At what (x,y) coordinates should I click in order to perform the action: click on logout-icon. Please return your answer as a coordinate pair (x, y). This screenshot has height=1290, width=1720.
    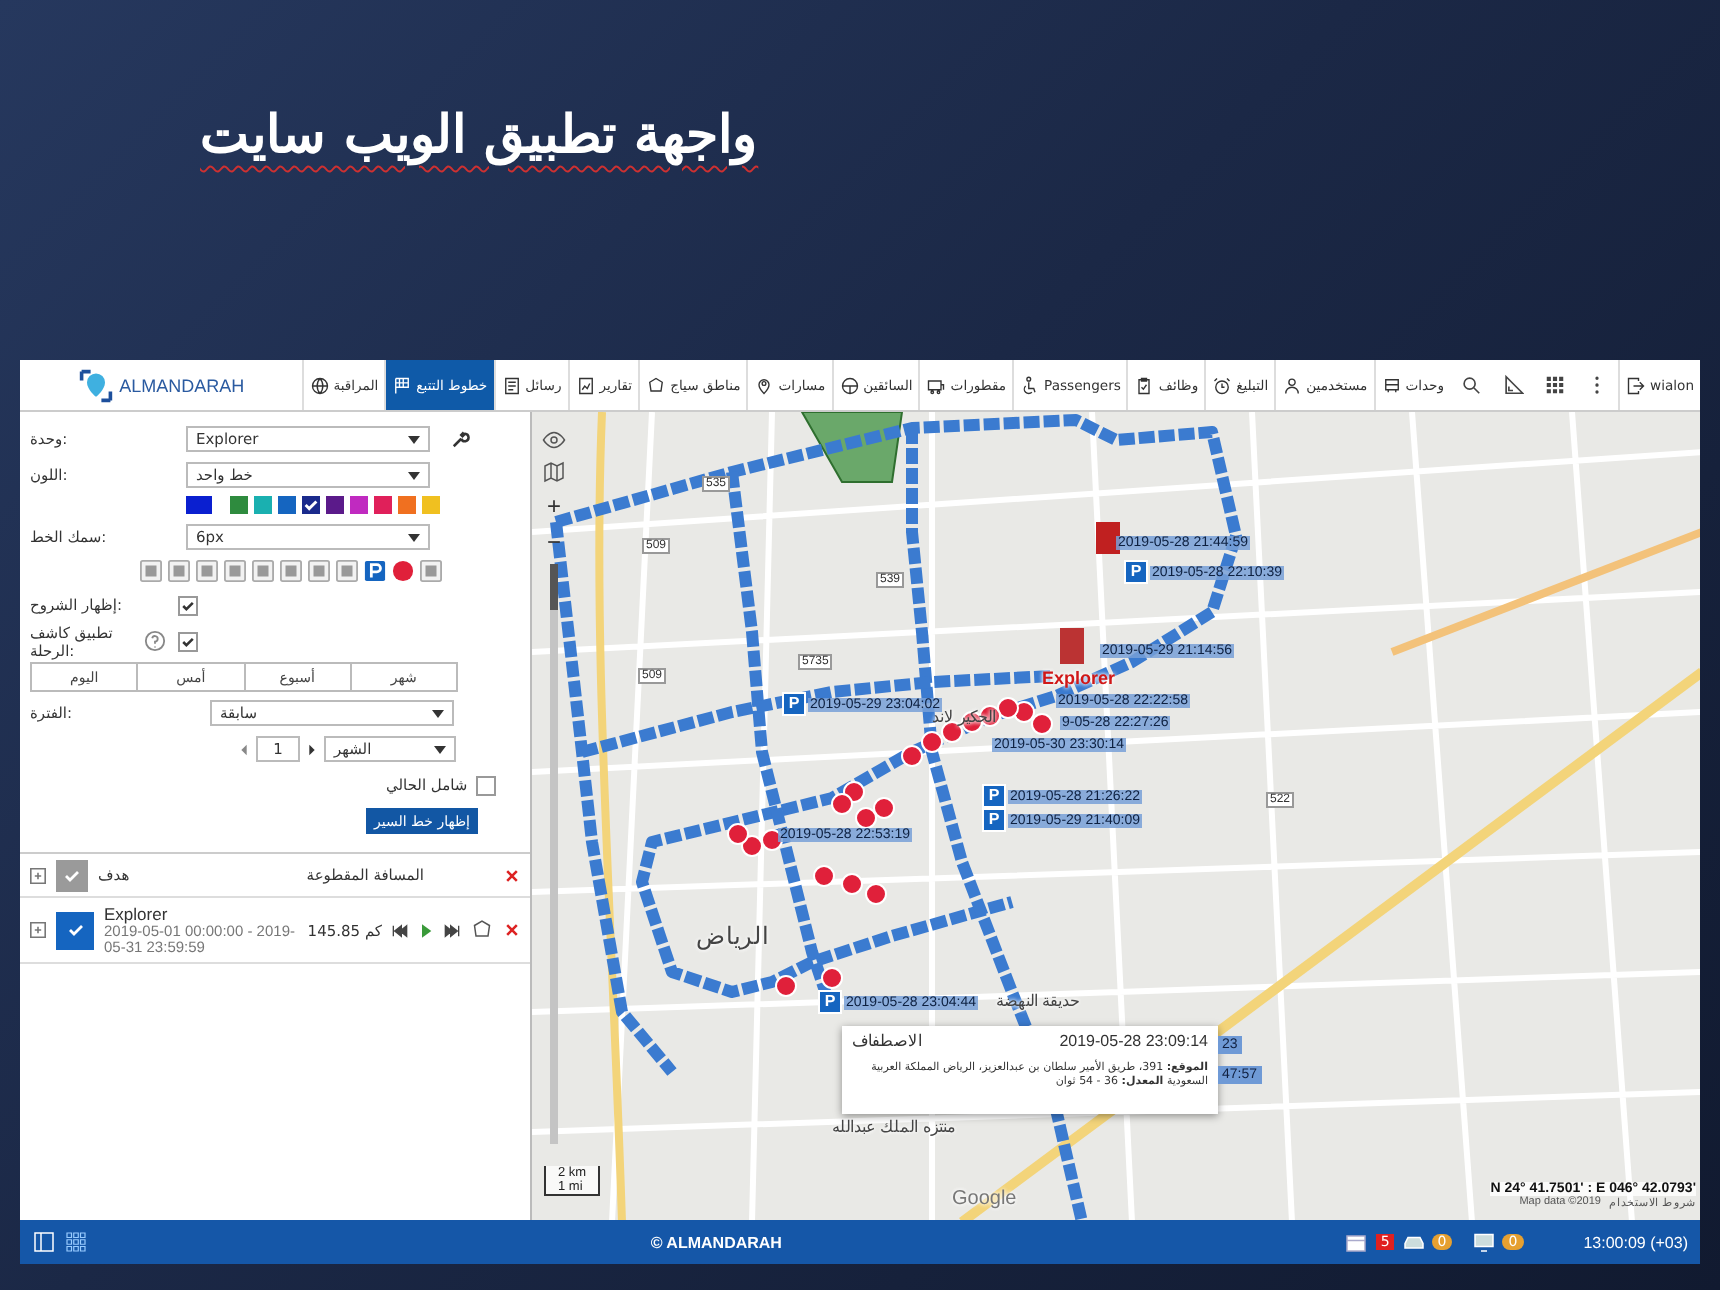
    Looking at the image, I should click on (1636, 385).